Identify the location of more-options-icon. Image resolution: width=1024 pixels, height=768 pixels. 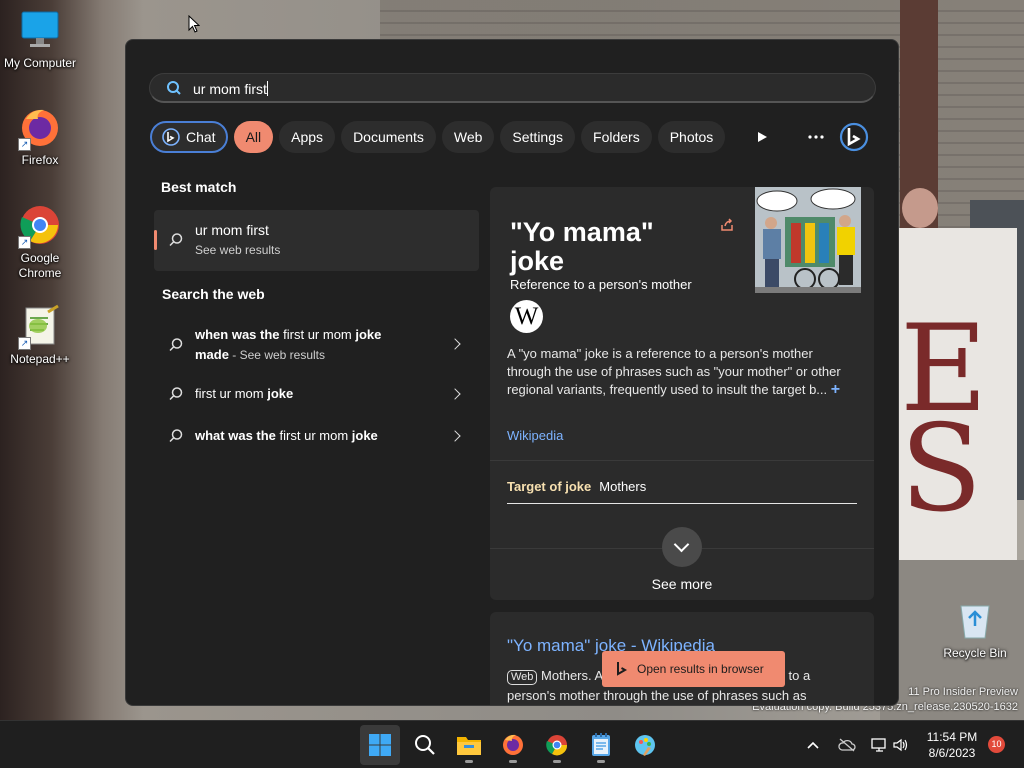
(816, 137).